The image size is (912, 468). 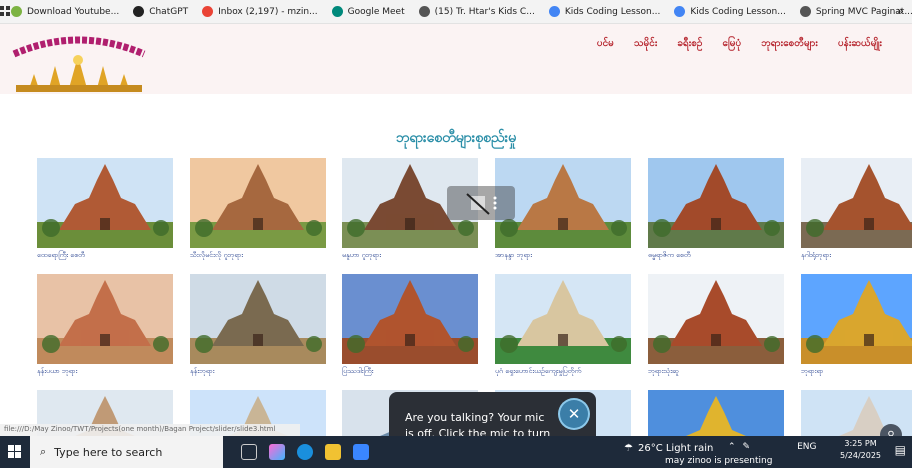 What do you see at coordinates (105, 256) in the screenshot?
I see `pagoda-caption: ထေရောကြီး စေတီ` at bounding box center [105, 256].